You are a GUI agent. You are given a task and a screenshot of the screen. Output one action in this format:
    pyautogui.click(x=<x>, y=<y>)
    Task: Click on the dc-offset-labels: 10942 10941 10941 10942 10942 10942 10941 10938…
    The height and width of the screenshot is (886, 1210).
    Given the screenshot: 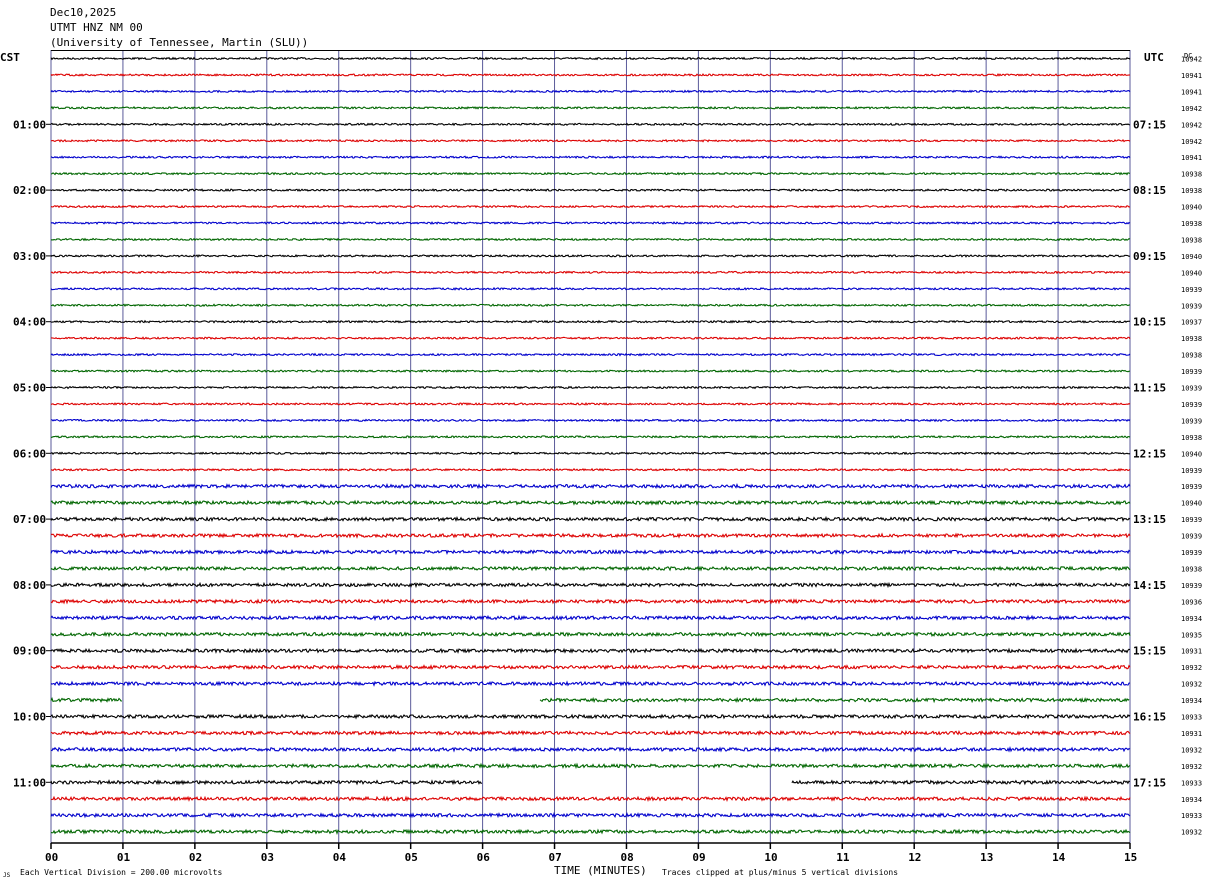 What is the action you would take?
    pyautogui.click(x=1191, y=446)
    